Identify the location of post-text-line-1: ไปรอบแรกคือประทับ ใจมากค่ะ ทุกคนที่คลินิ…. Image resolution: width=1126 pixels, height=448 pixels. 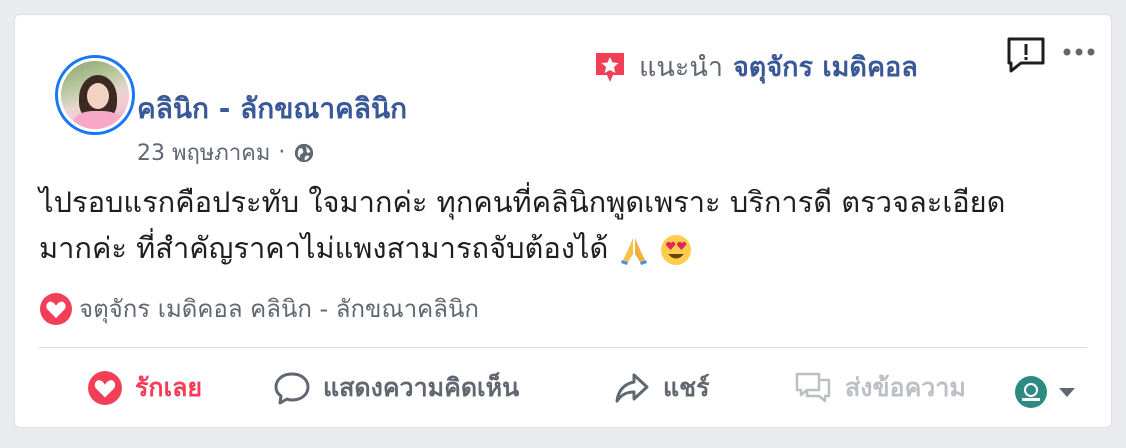
(522, 202).